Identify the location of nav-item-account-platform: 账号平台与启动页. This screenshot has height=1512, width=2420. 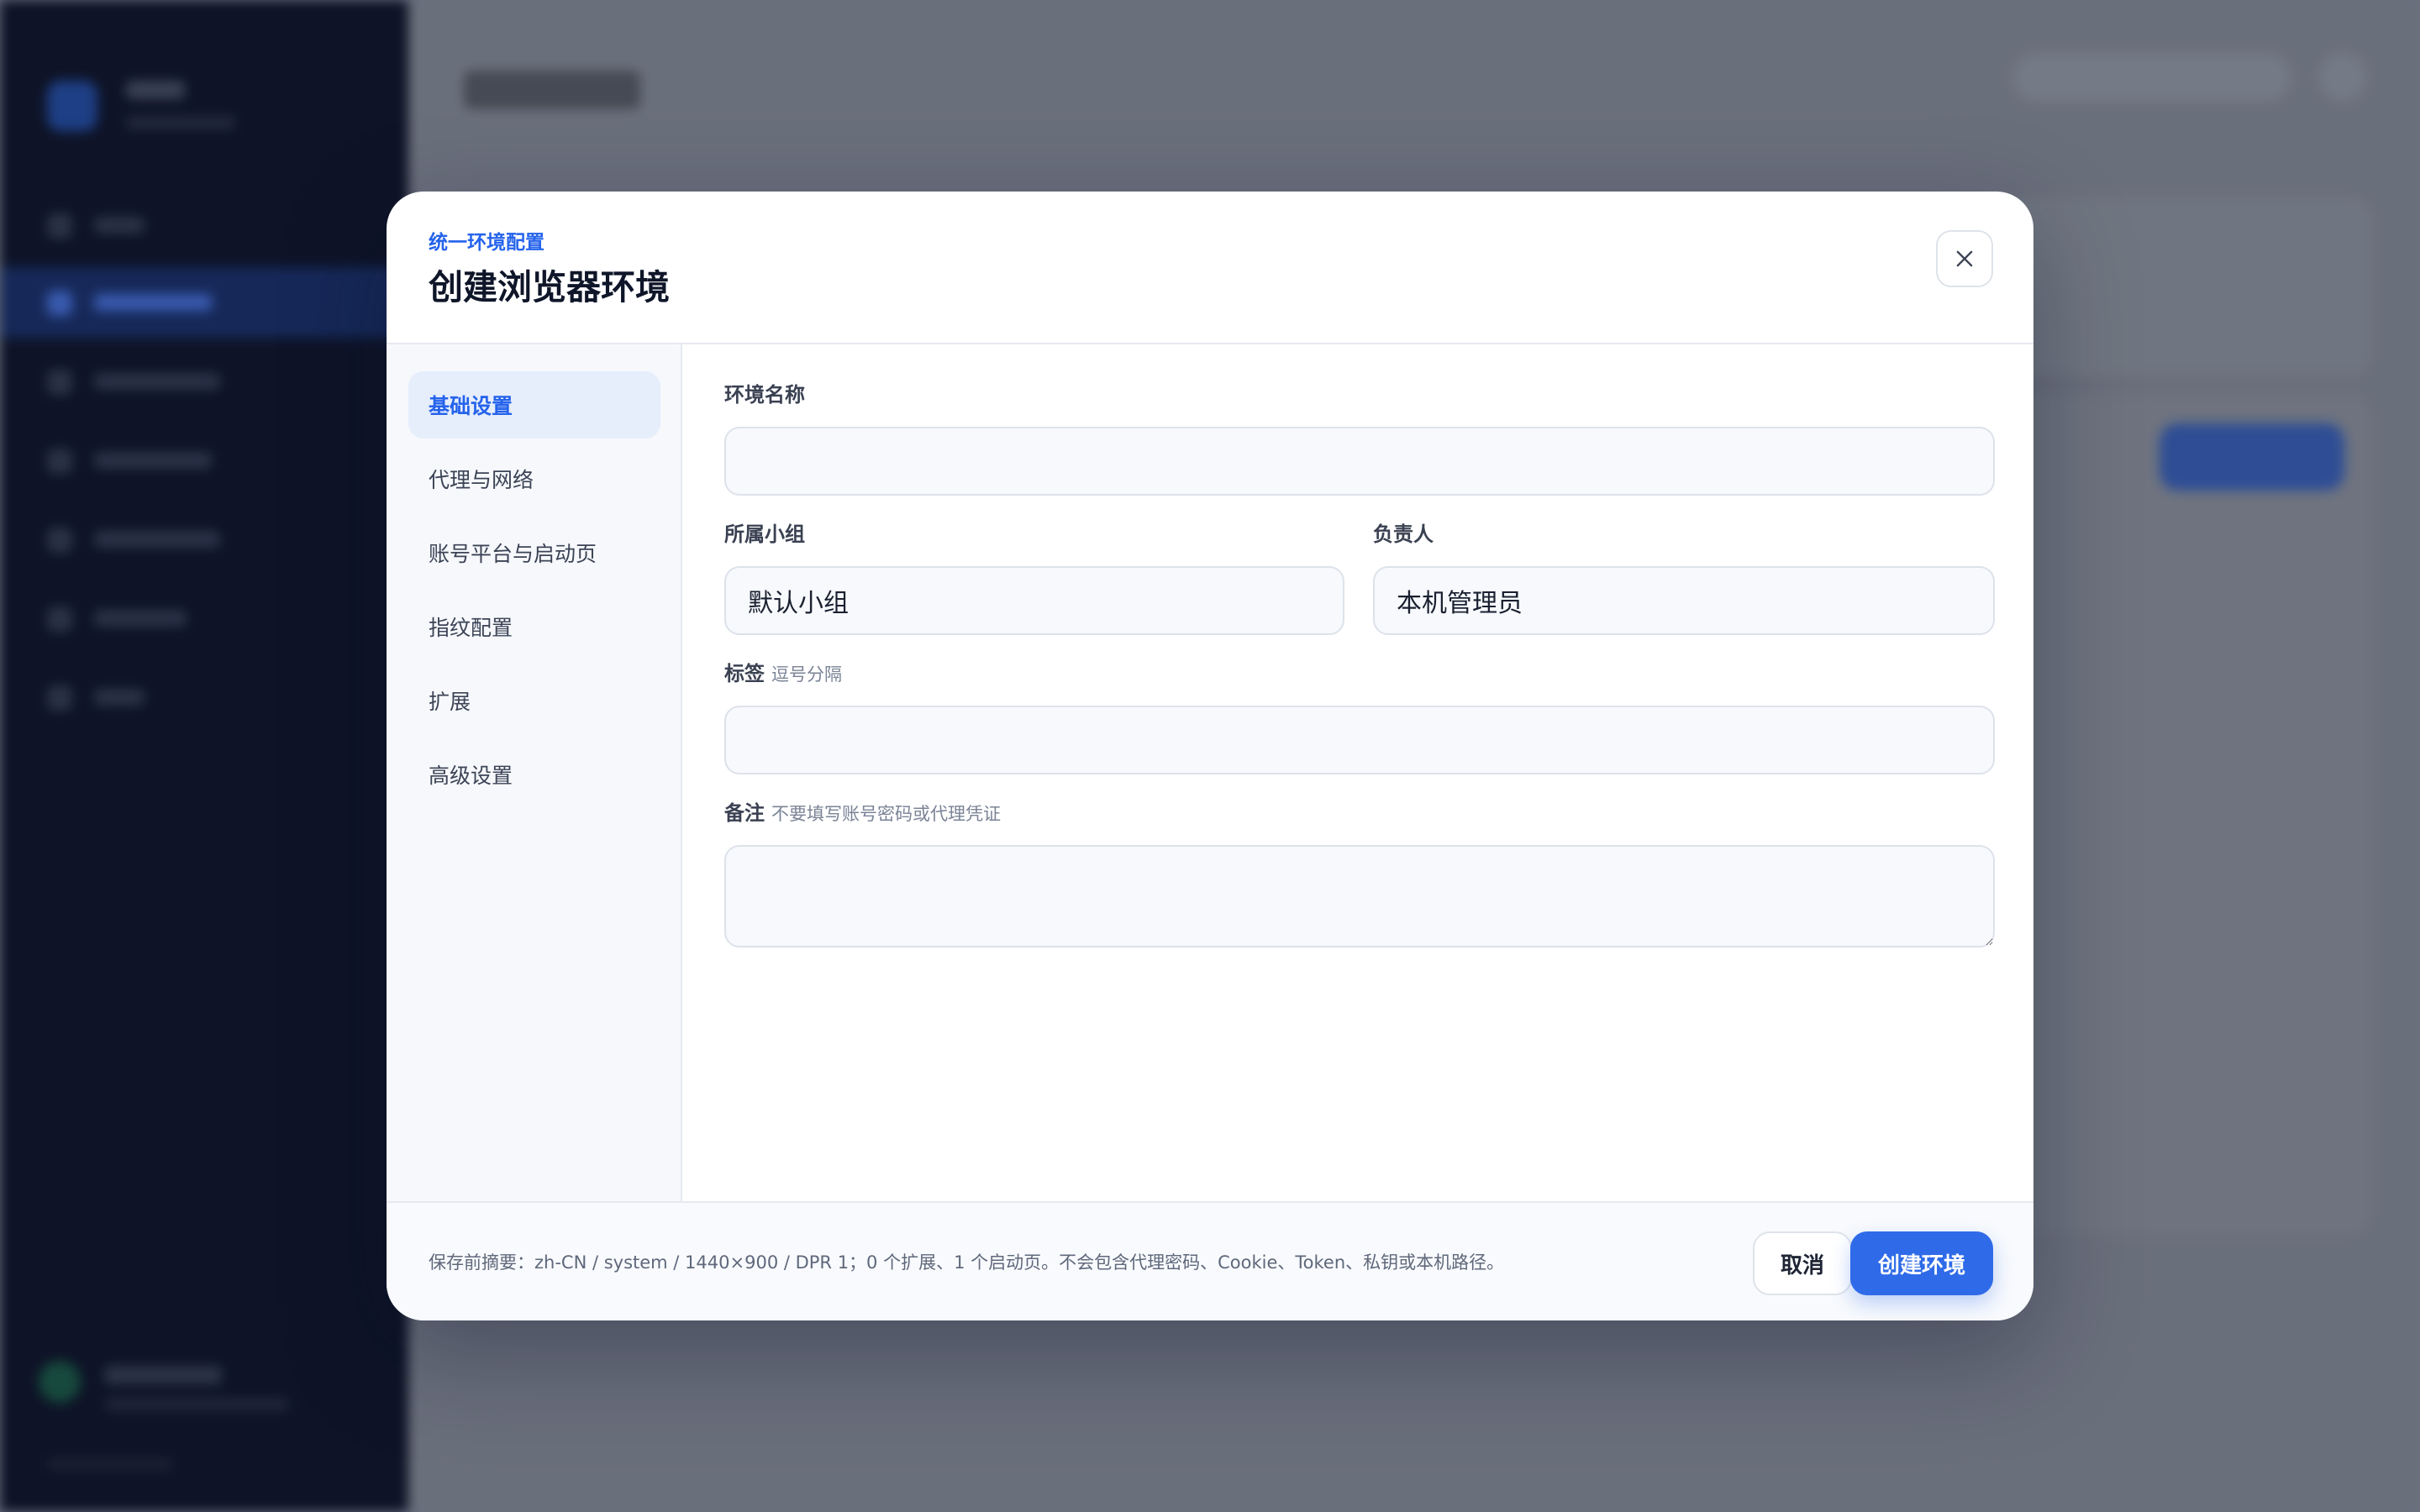
(534, 552).